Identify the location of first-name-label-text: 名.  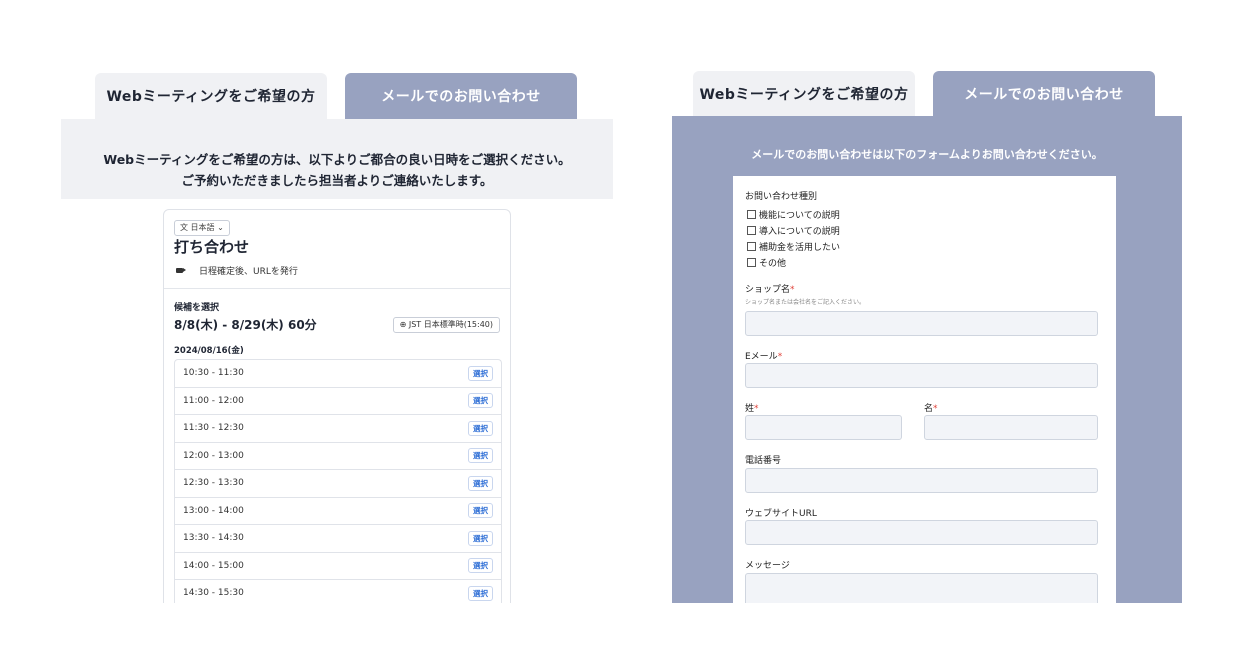
(929, 409).